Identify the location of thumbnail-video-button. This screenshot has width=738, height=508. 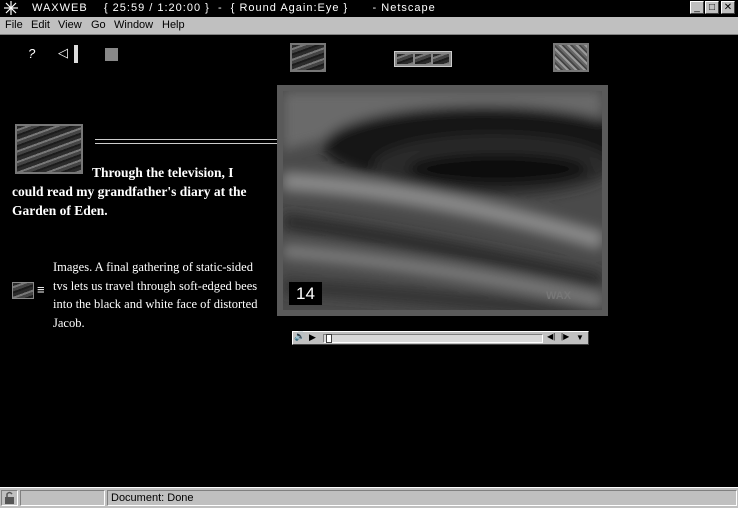
(308, 57).